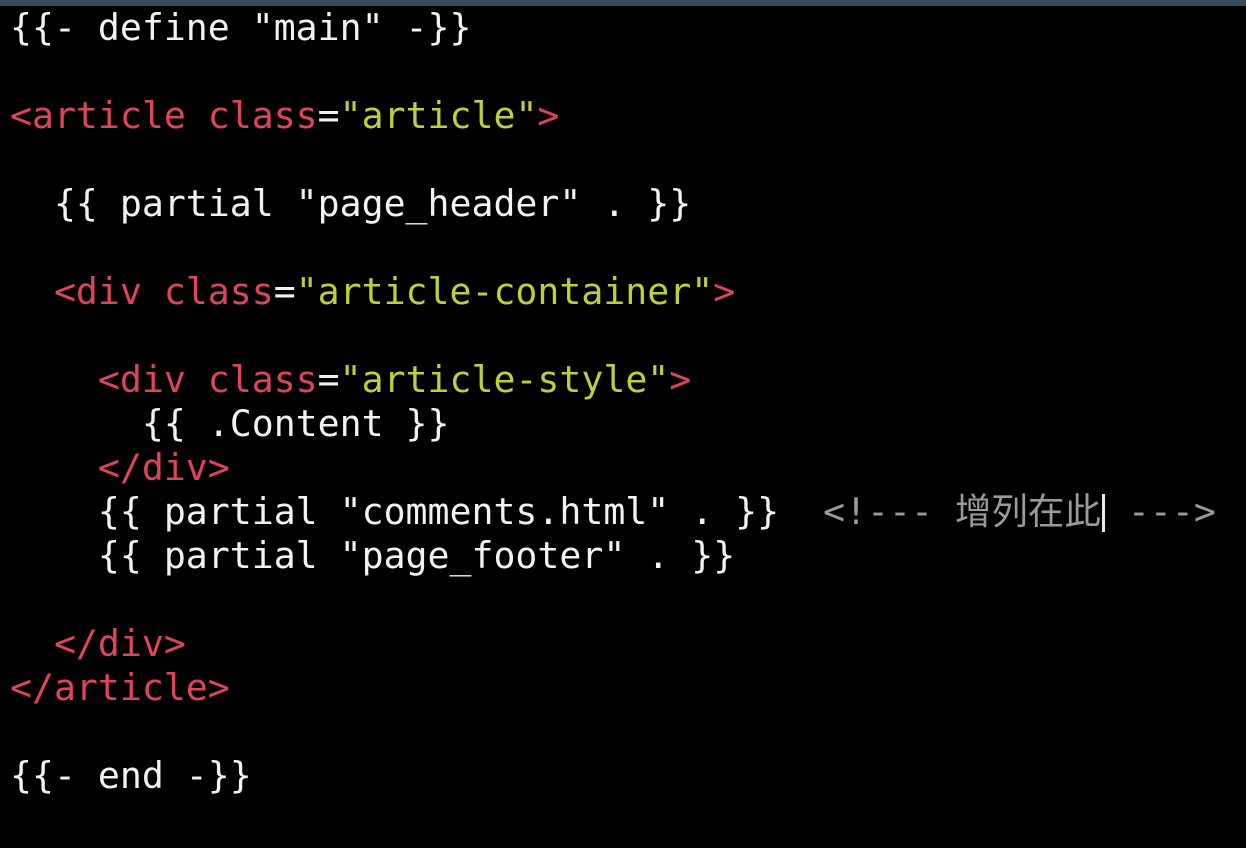 The height and width of the screenshot is (848, 1246). I want to click on code-token-txt: {{- end -}}, so click(131, 775).